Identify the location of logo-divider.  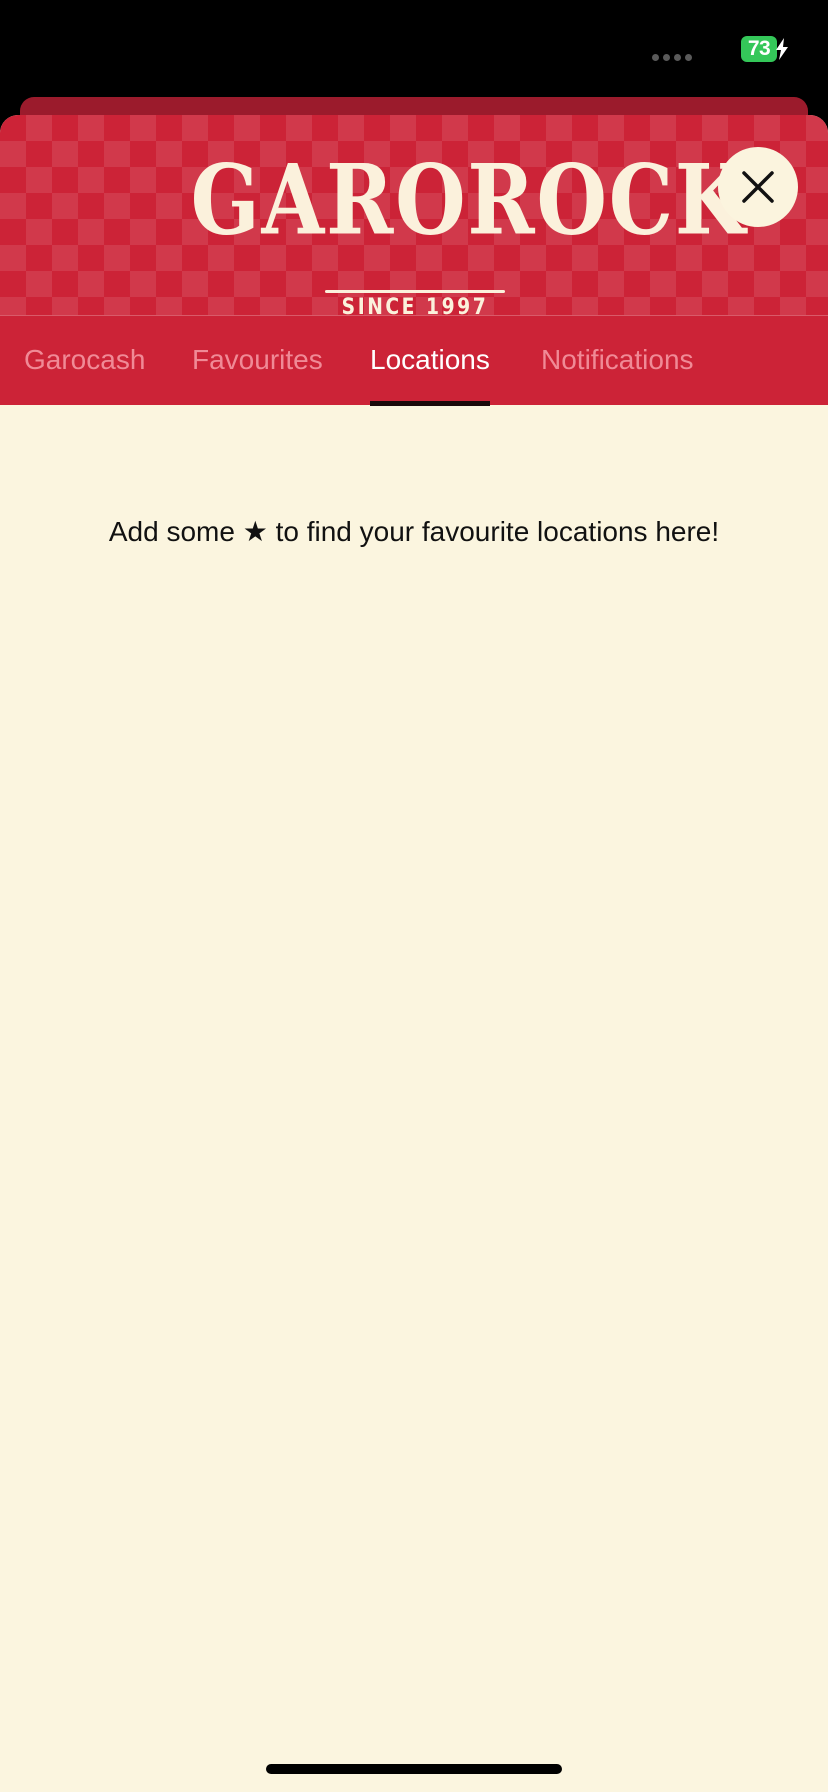
(415, 291).